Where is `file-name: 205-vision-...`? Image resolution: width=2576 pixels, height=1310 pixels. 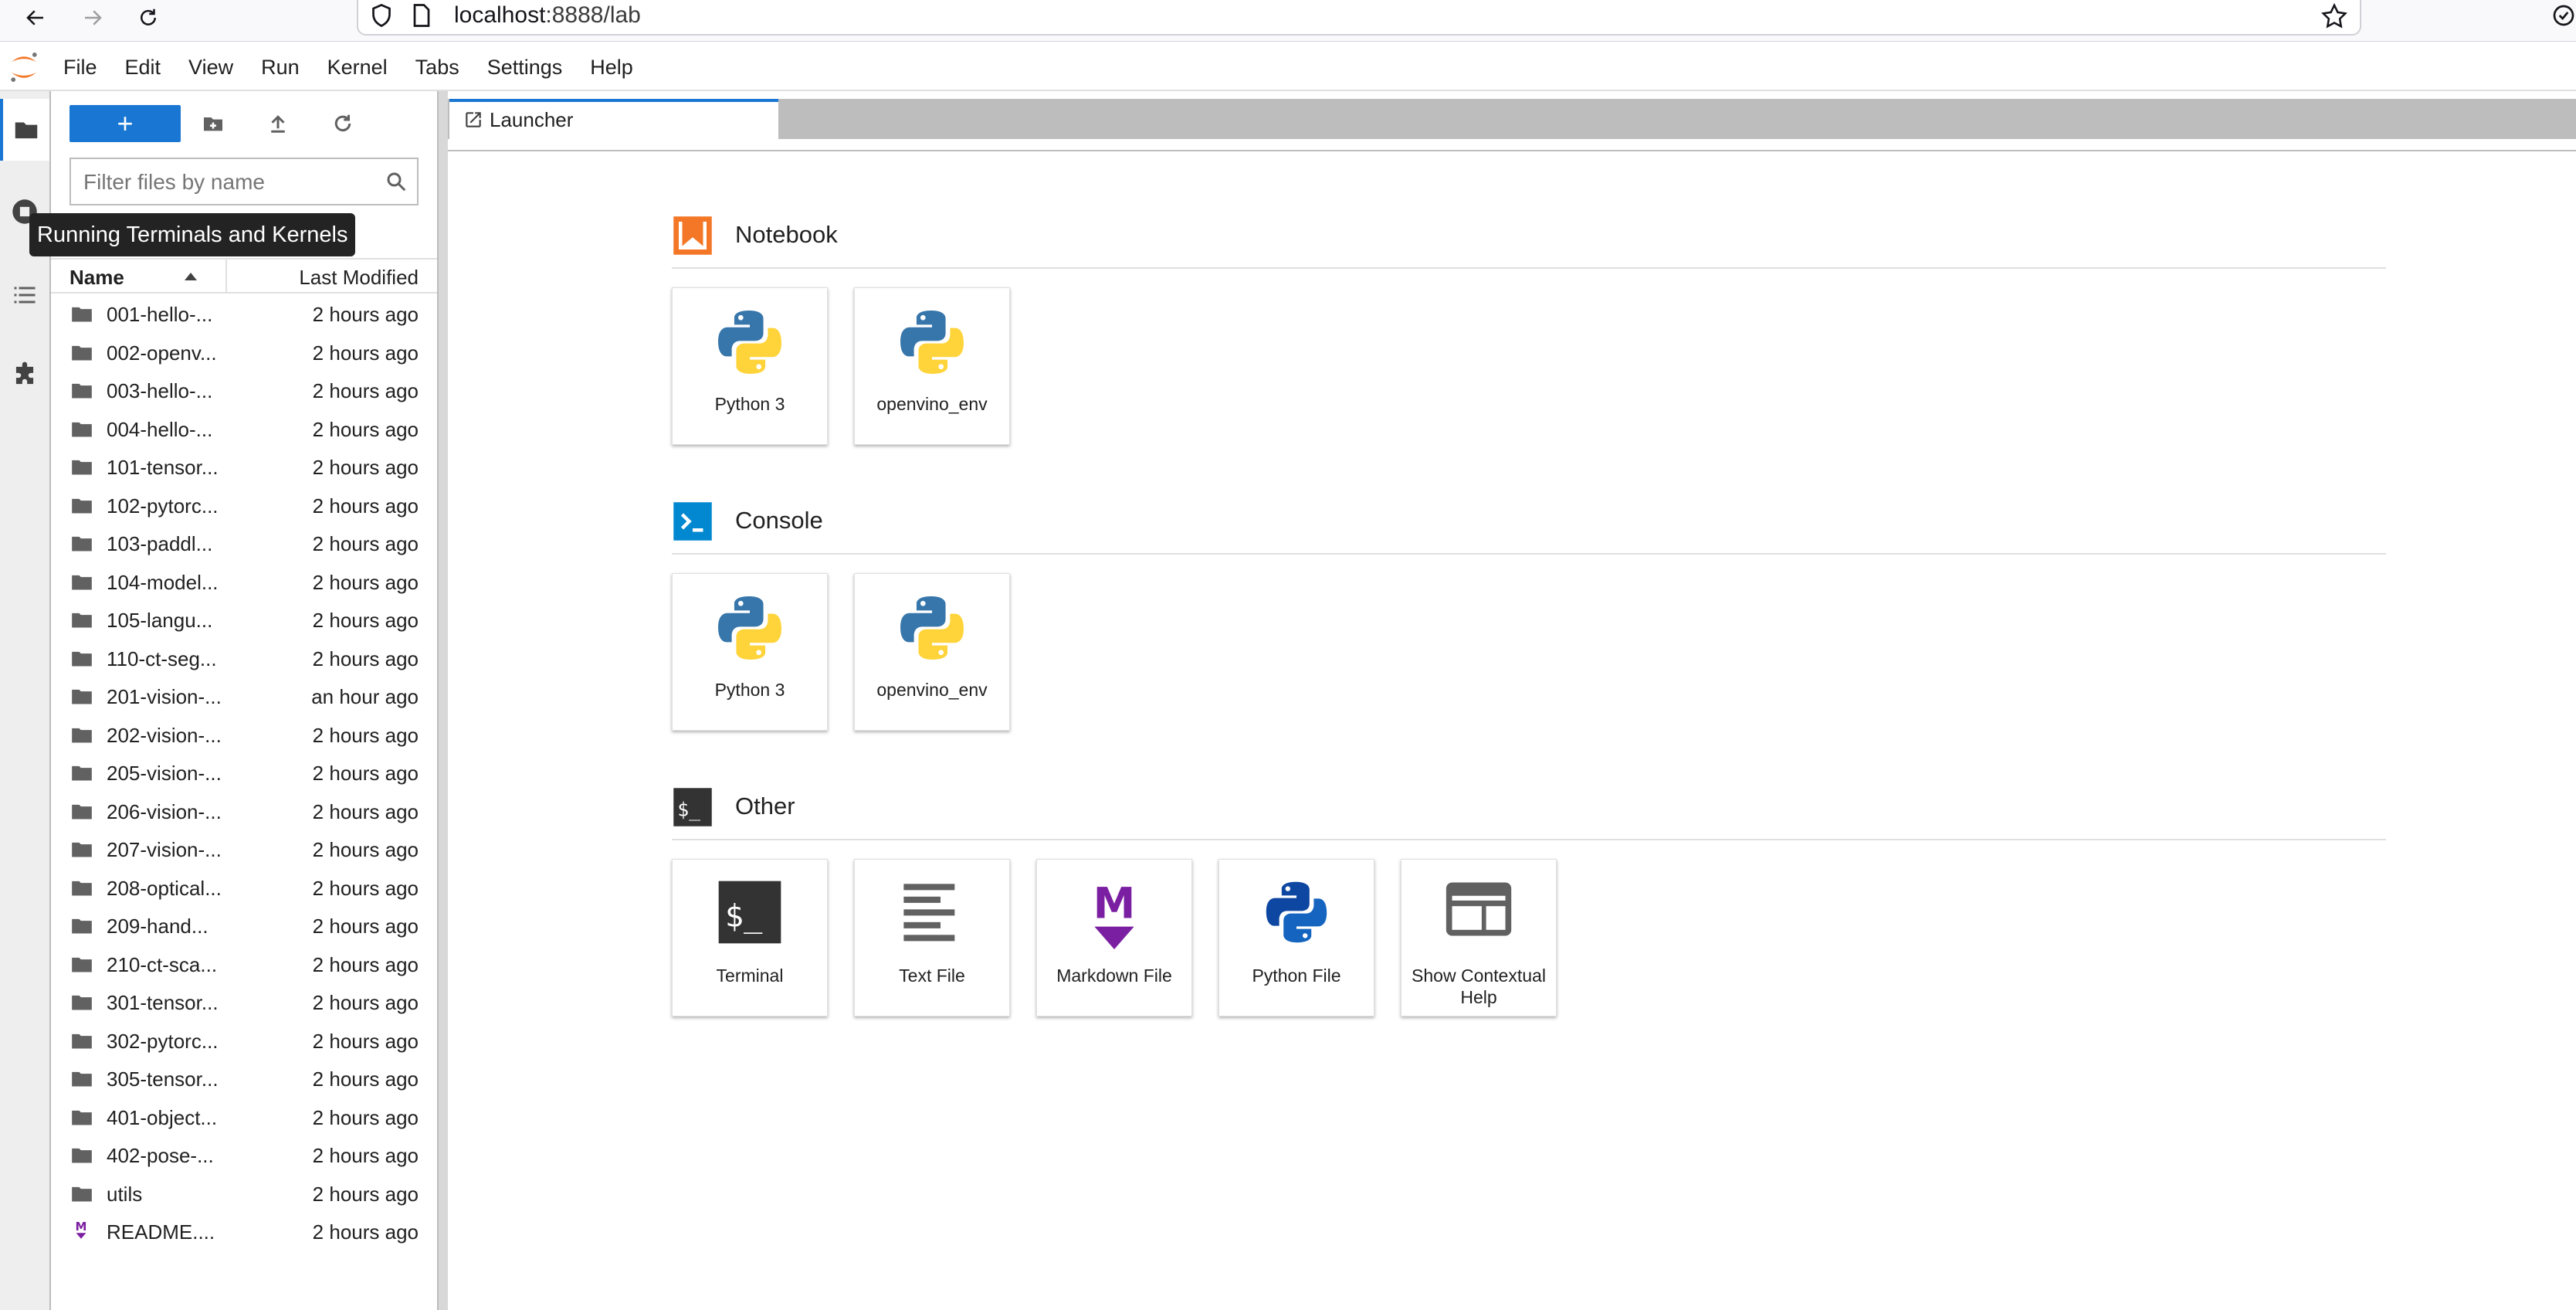 file-name: 205-vision-... is located at coordinates (164, 773).